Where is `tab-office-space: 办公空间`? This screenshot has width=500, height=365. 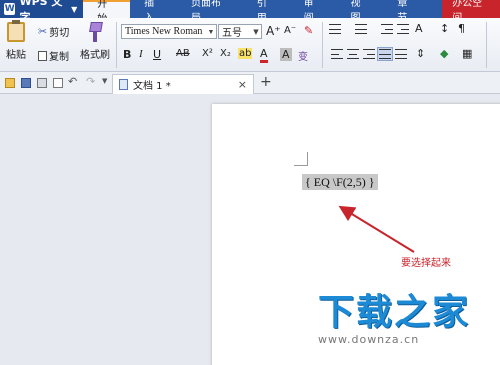 tab-office-space: 办公空间 is located at coordinates (471, 12).